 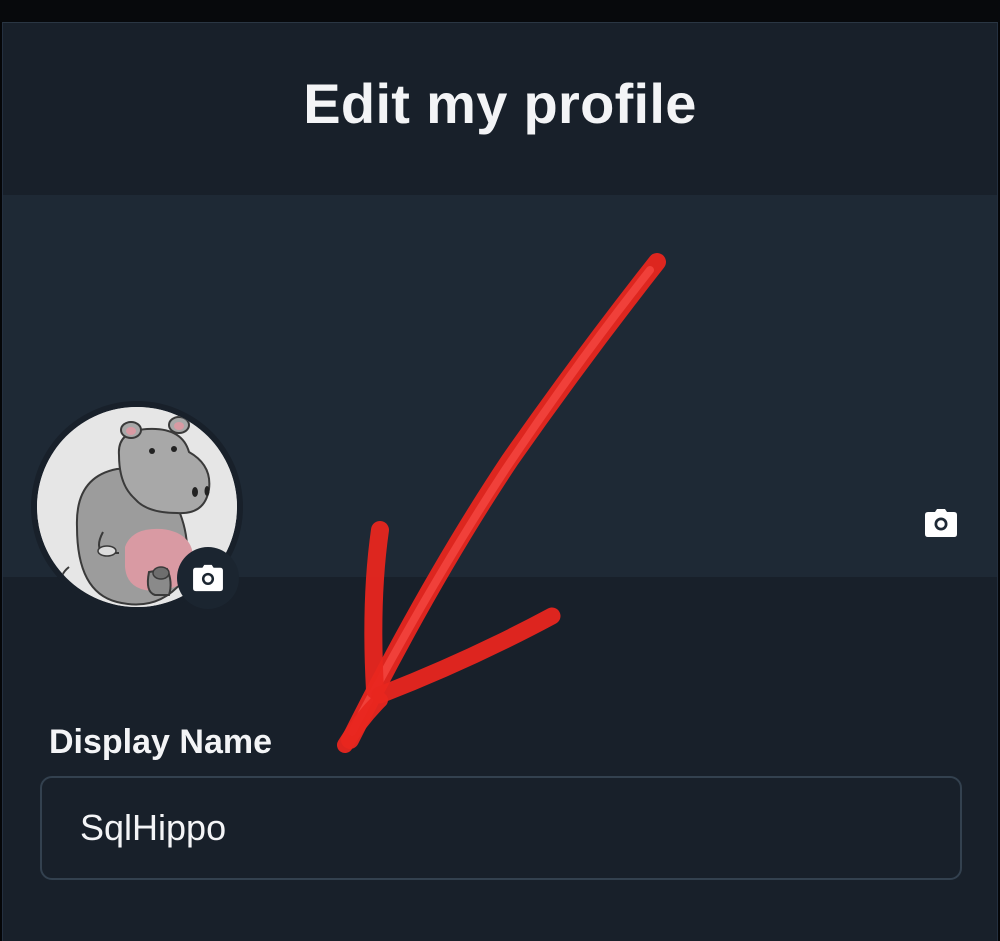 I want to click on top-strip, so click(x=500, y=11).